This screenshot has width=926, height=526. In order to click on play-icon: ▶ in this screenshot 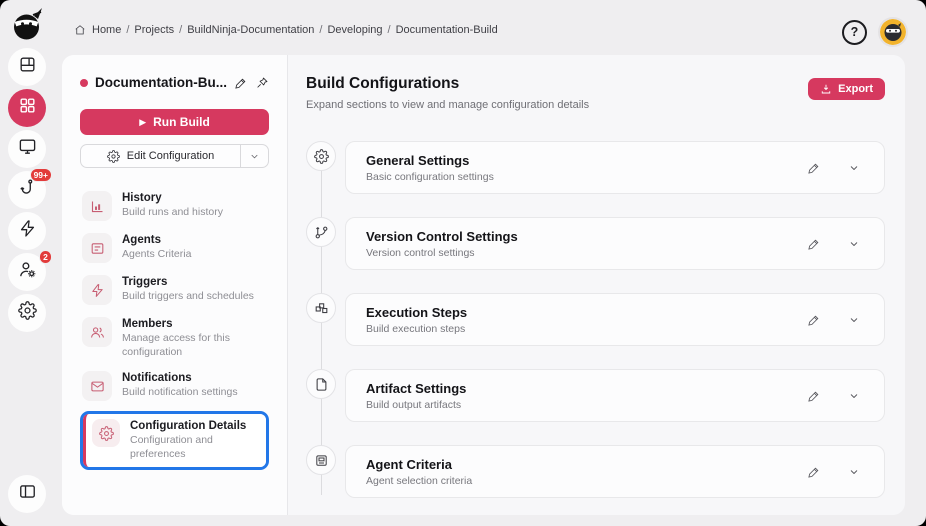, I will do `click(143, 121)`.